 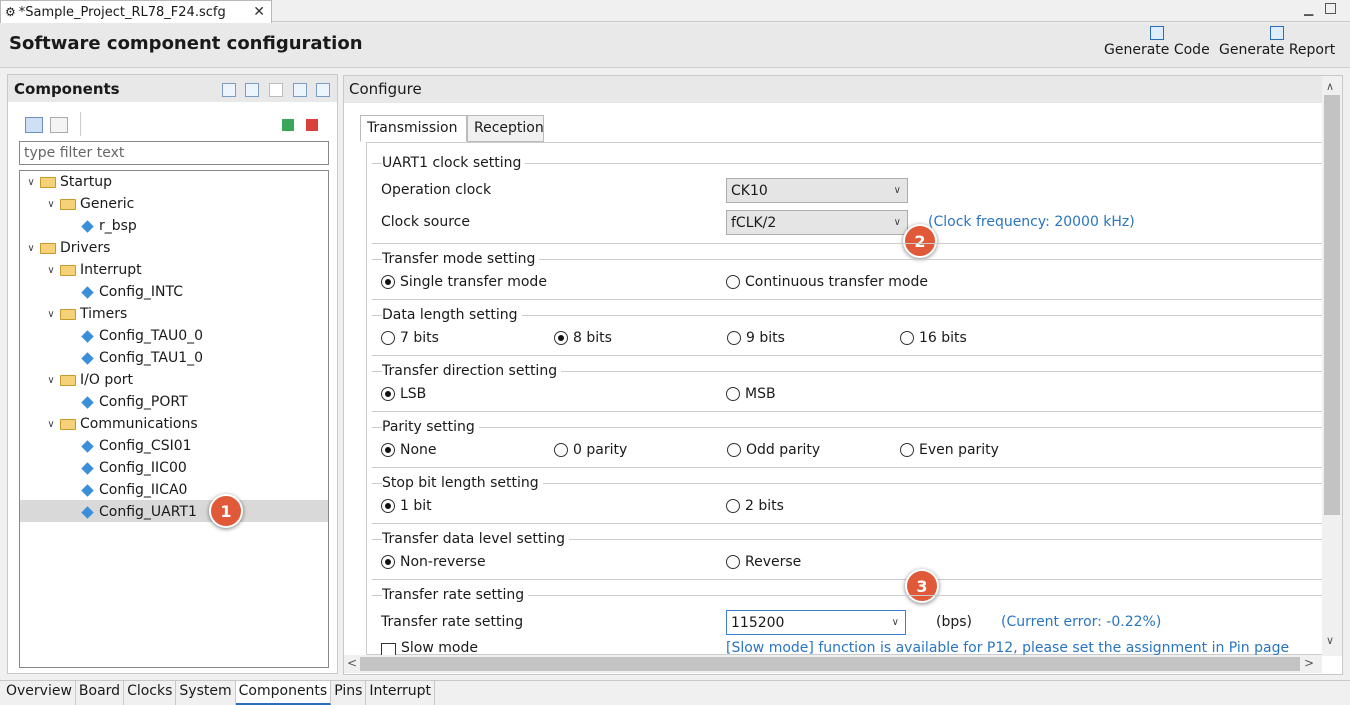 I want to click on radio-16-bits: 16 bits, so click(x=933, y=338).